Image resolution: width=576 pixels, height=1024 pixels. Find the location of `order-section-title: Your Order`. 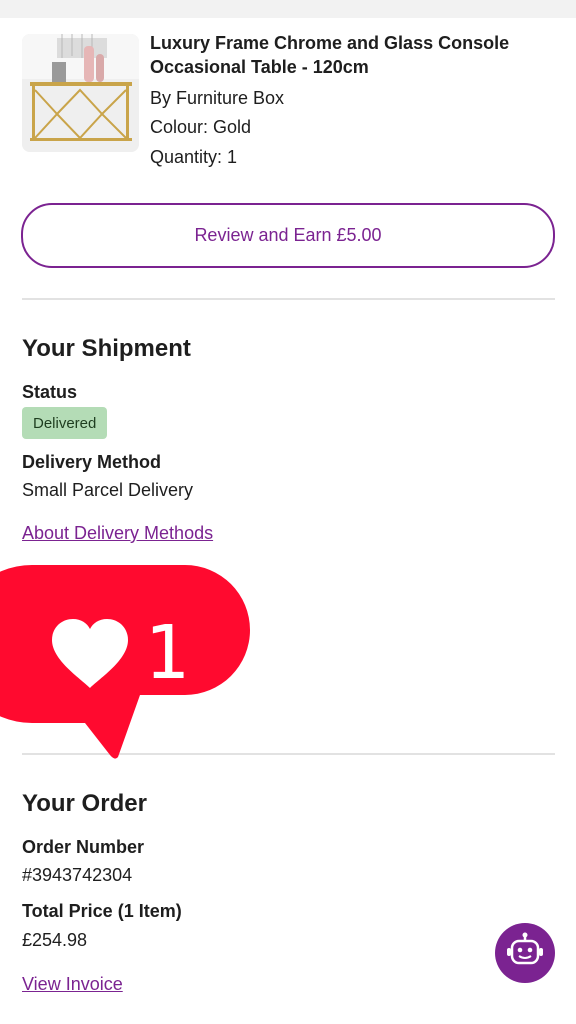

order-section-title: Your Order is located at coordinates (84, 803).